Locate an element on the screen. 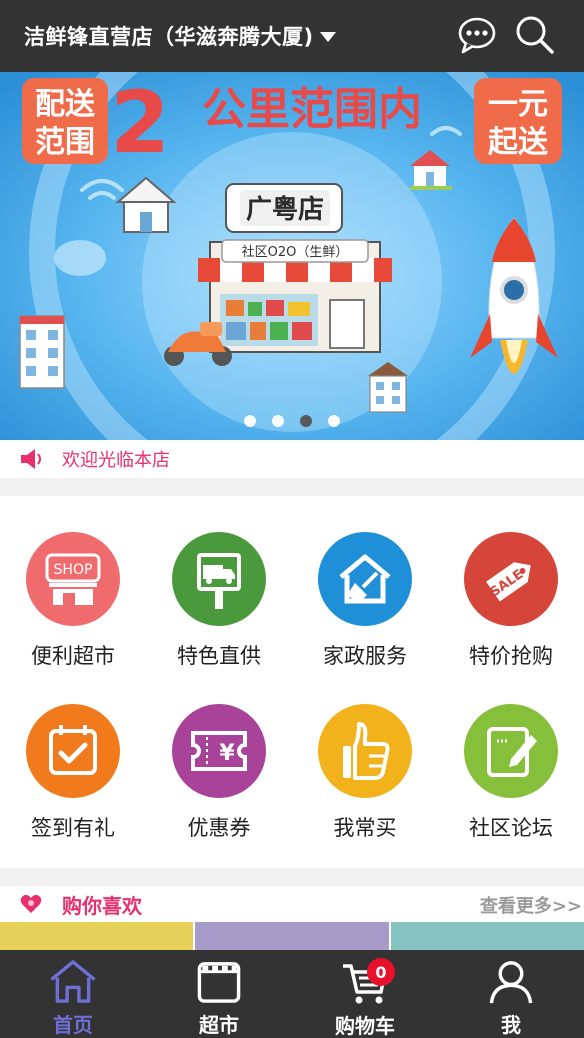 The width and height of the screenshot is (584, 1038). bottom-tab-bar: 首页 超市 0 购物车 我 is located at coordinates (292, 994).